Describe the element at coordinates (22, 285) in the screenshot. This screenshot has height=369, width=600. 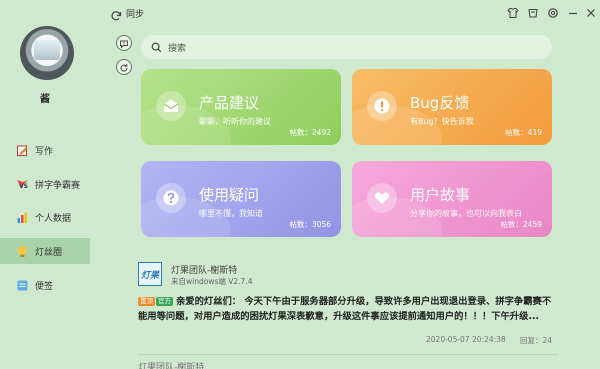
I see `note-icon` at that location.